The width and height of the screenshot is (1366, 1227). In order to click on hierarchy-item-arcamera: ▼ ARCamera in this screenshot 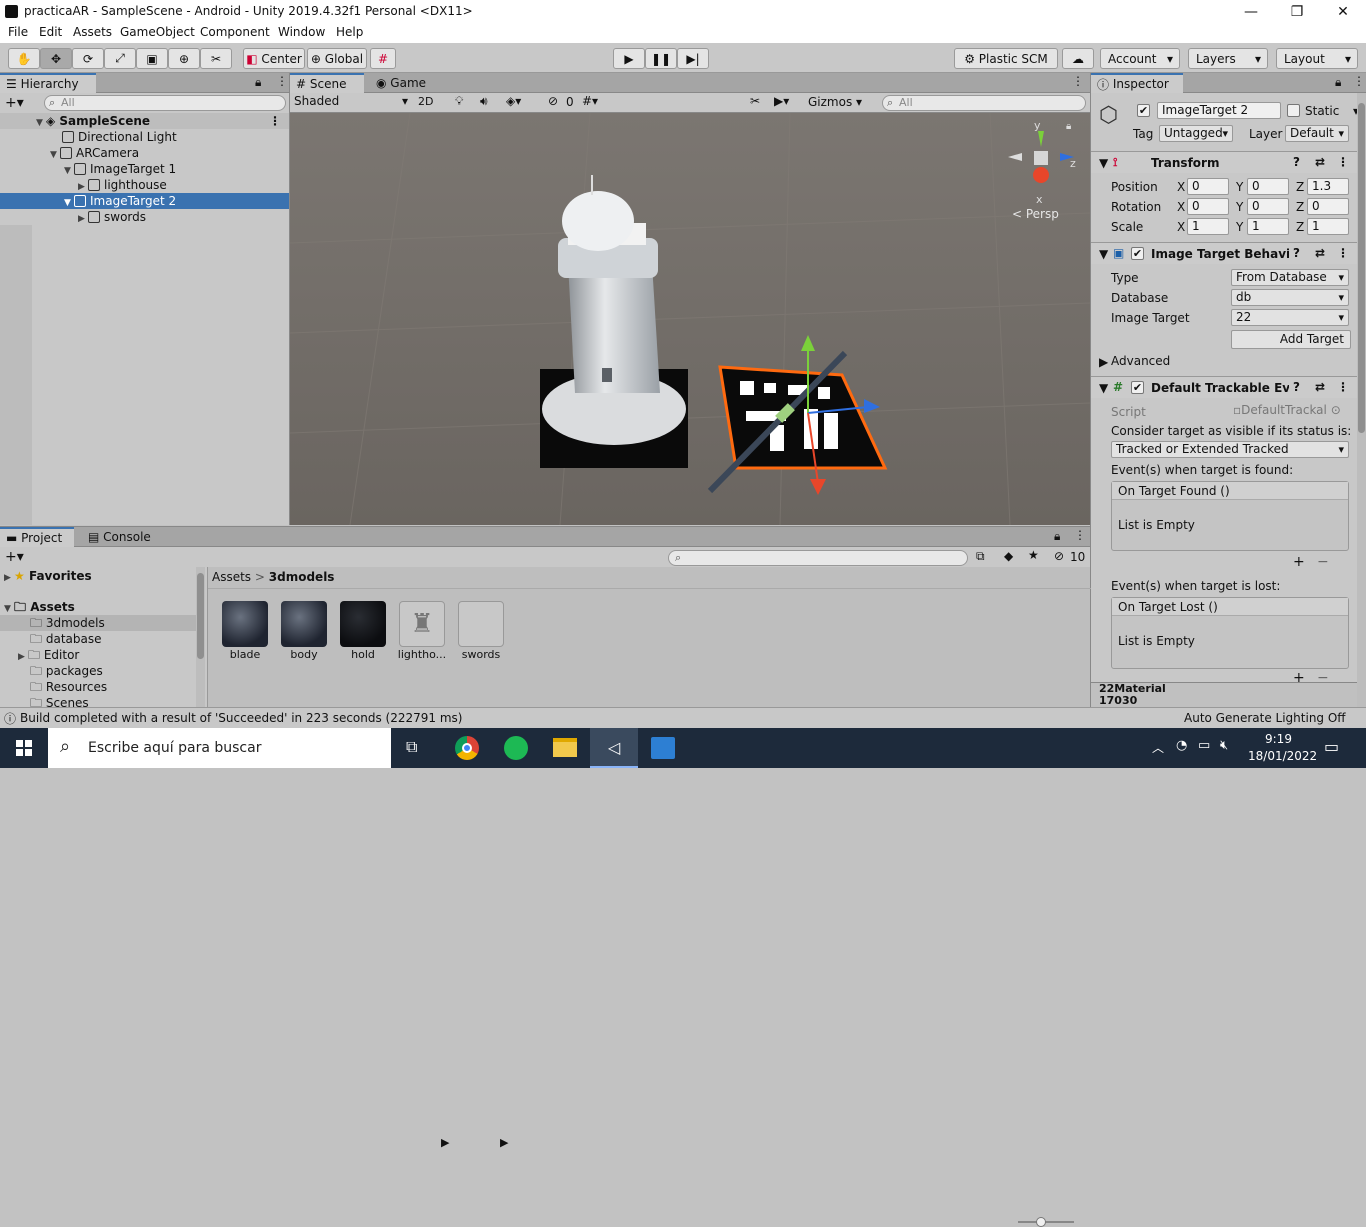, I will do `click(144, 153)`.